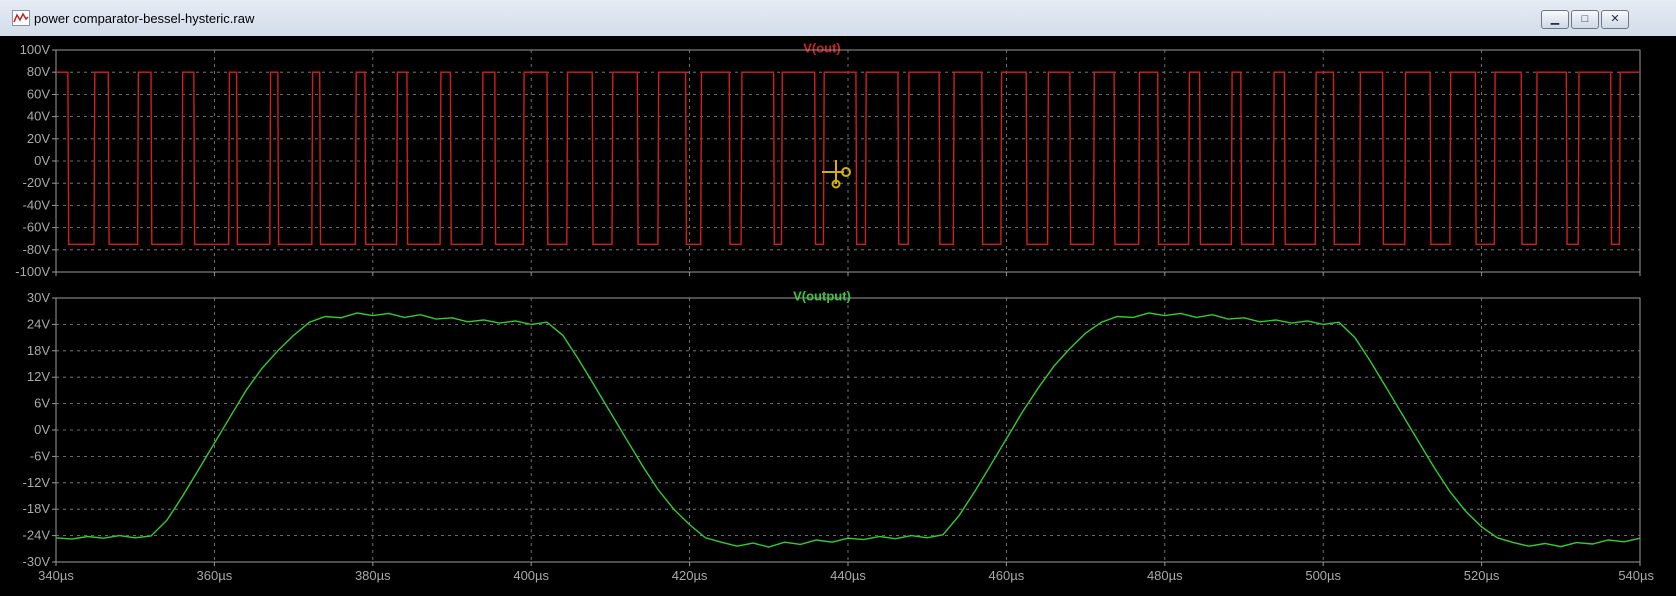 The width and height of the screenshot is (1676, 596). What do you see at coordinates (37, 561) in the screenshot?
I see `y-tick-label: -30V` at bounding box center [37, 561].